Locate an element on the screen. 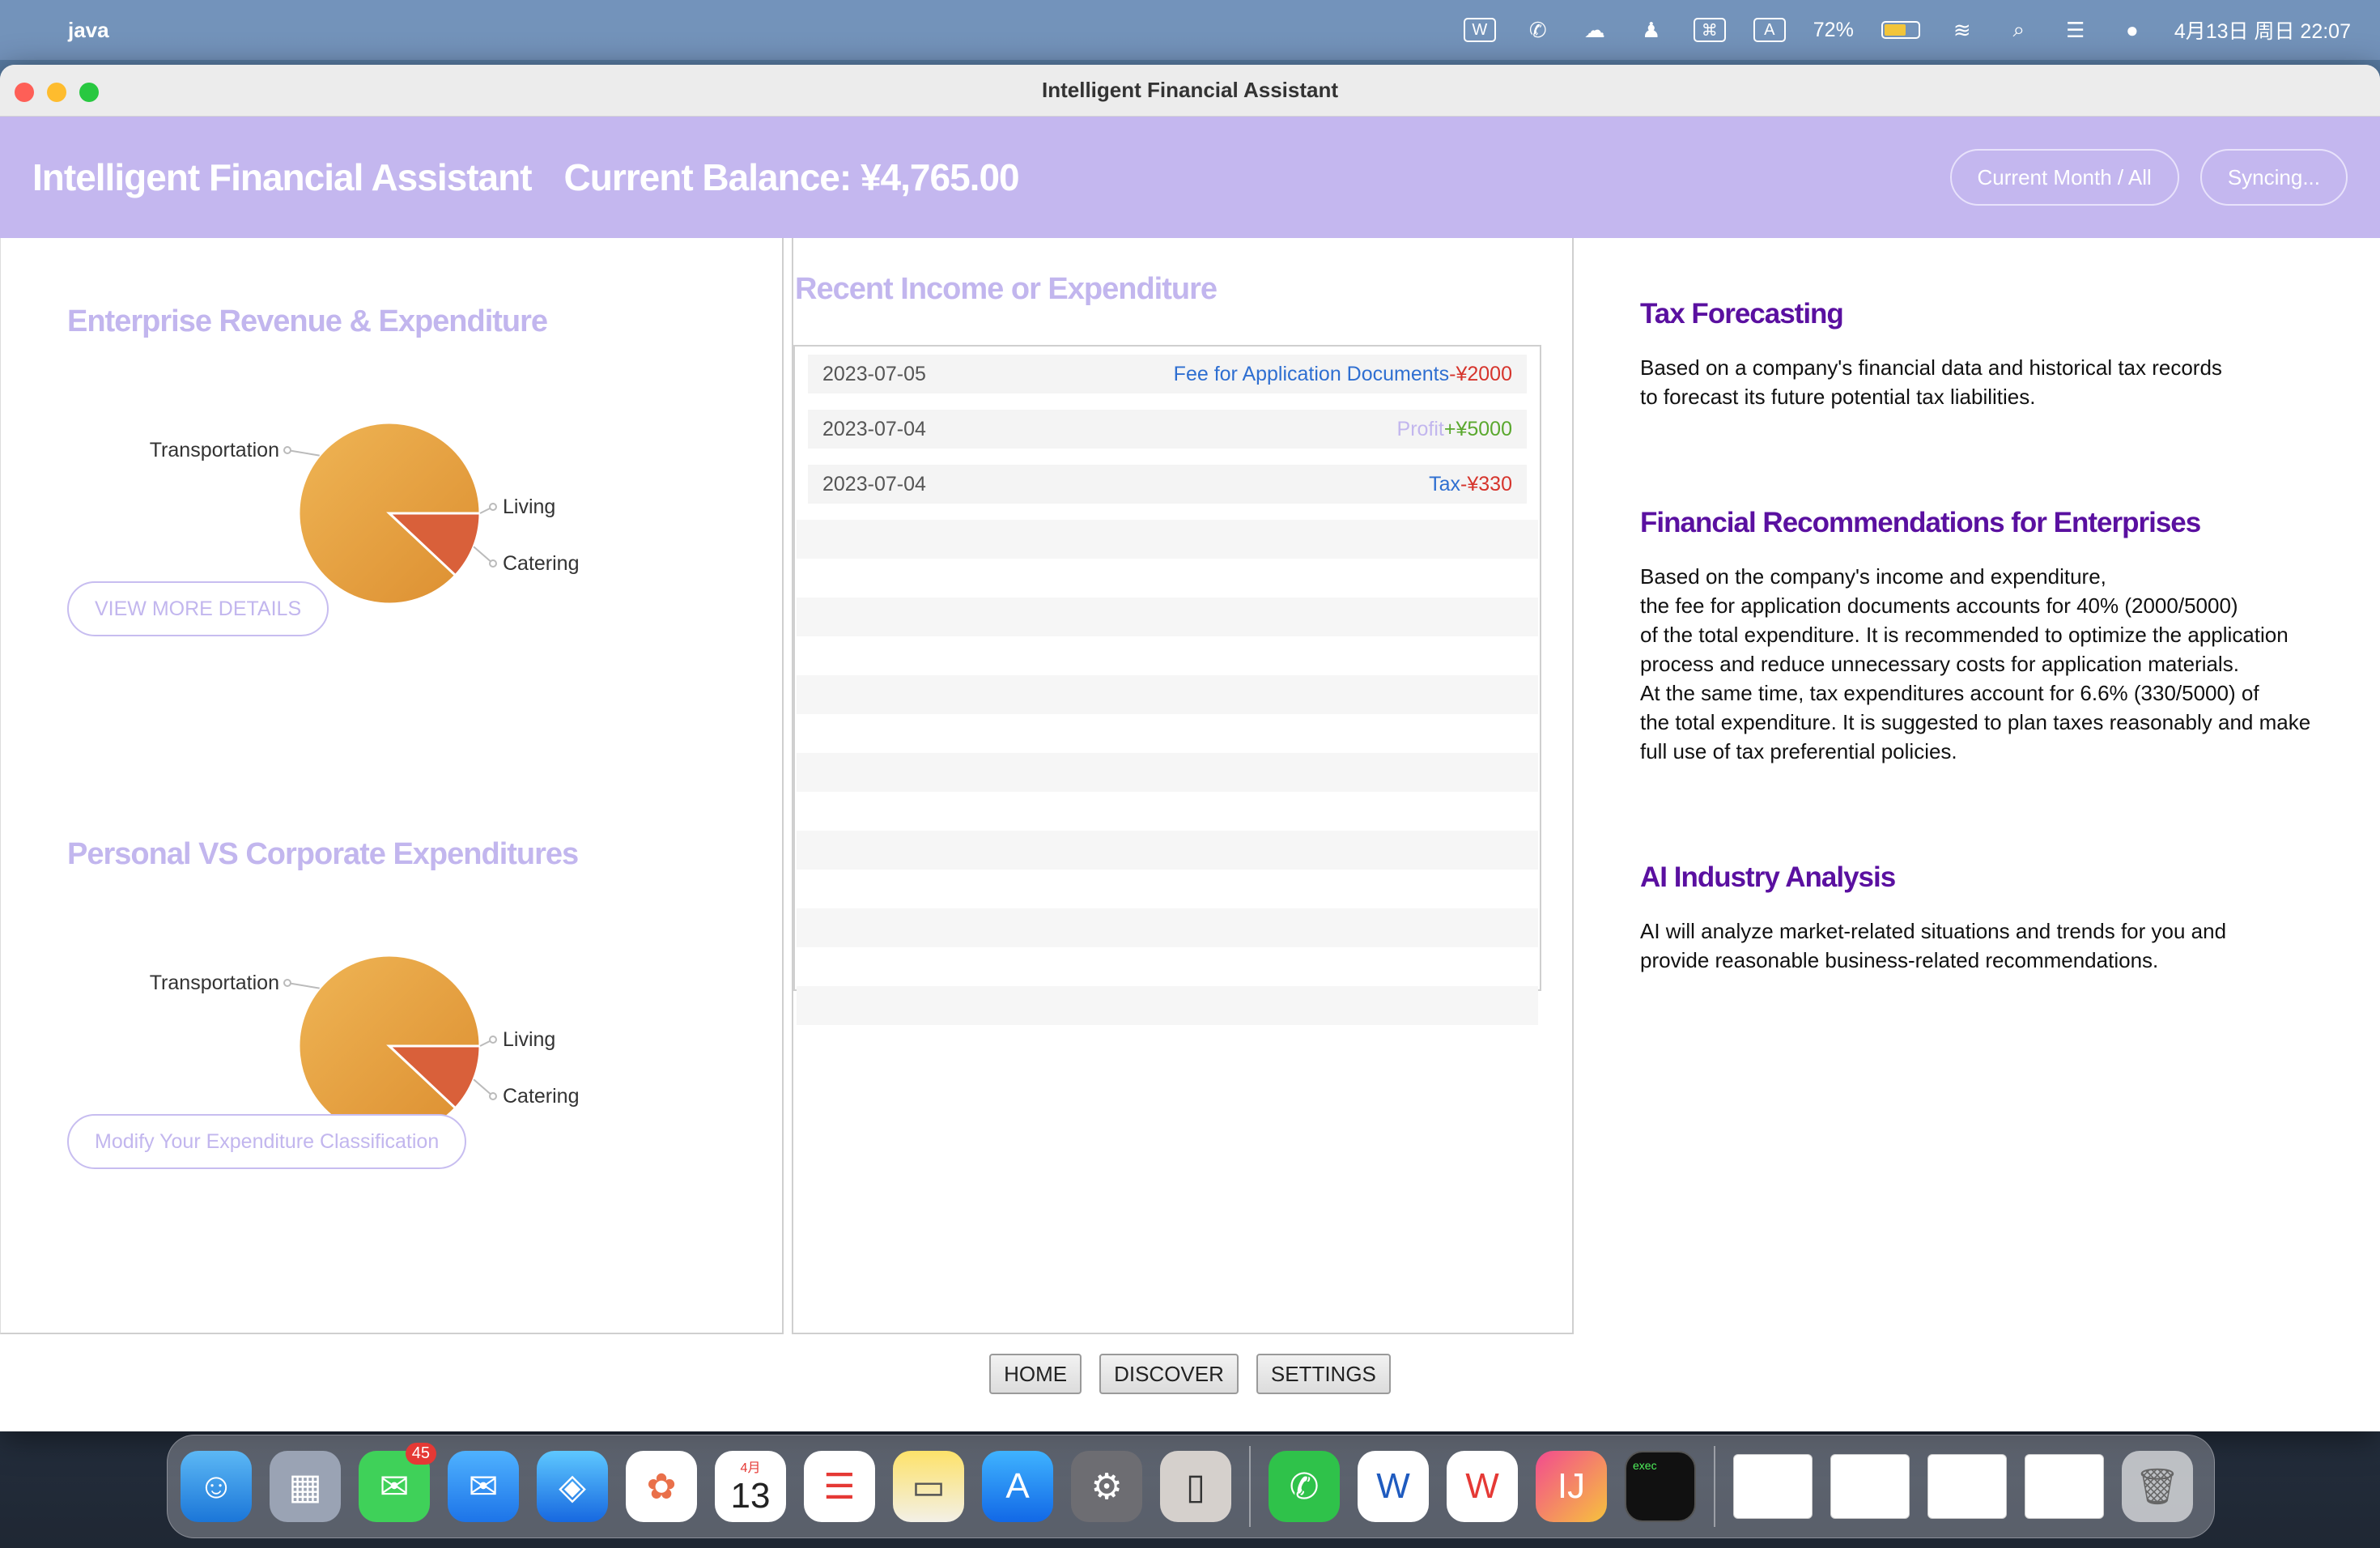 The width and height of the screenshot is (2380, 1548). period-filter-button: Current Month / All is located at coordinates (2064, 177).